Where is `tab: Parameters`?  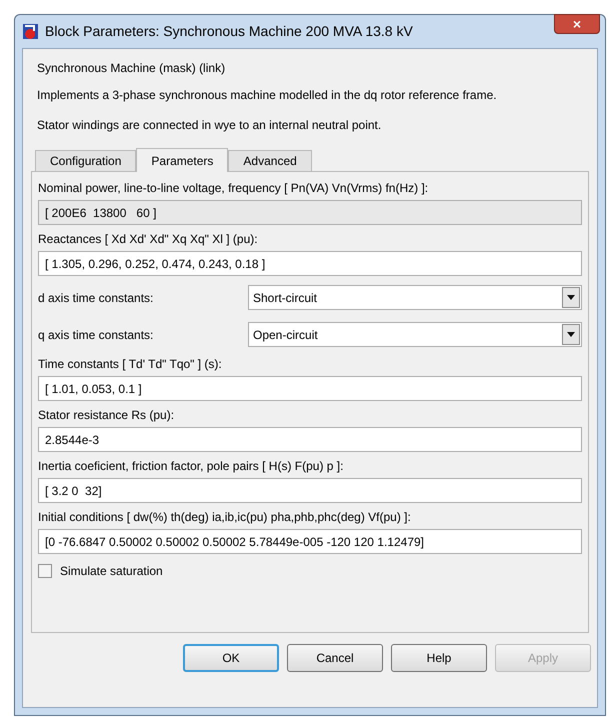
tab: Parameters is located at coordinates (182, 160).